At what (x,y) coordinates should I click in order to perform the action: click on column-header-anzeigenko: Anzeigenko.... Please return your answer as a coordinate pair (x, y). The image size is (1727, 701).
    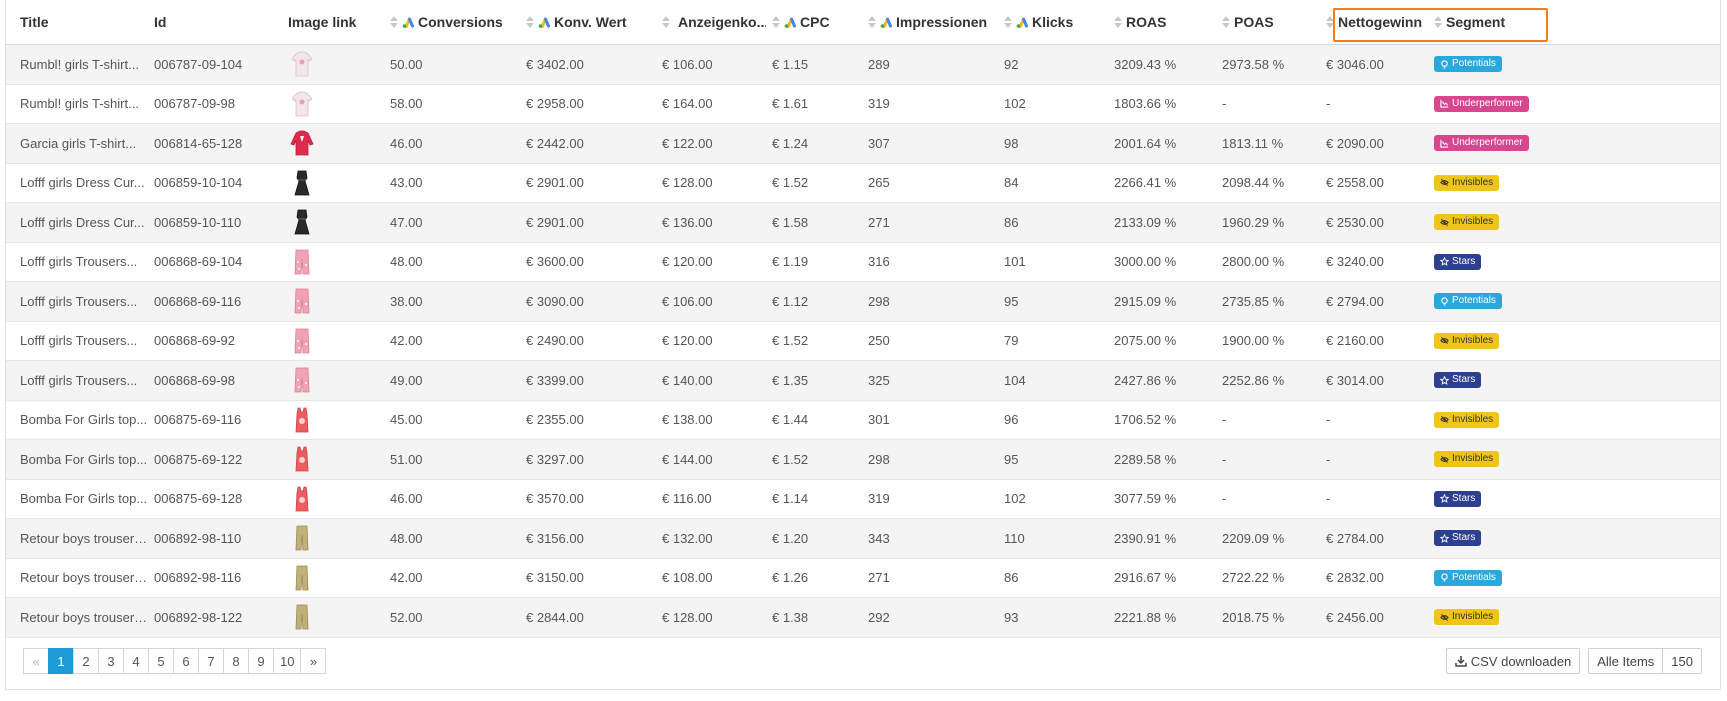
    Looking at the image, I should click on (711, 22).